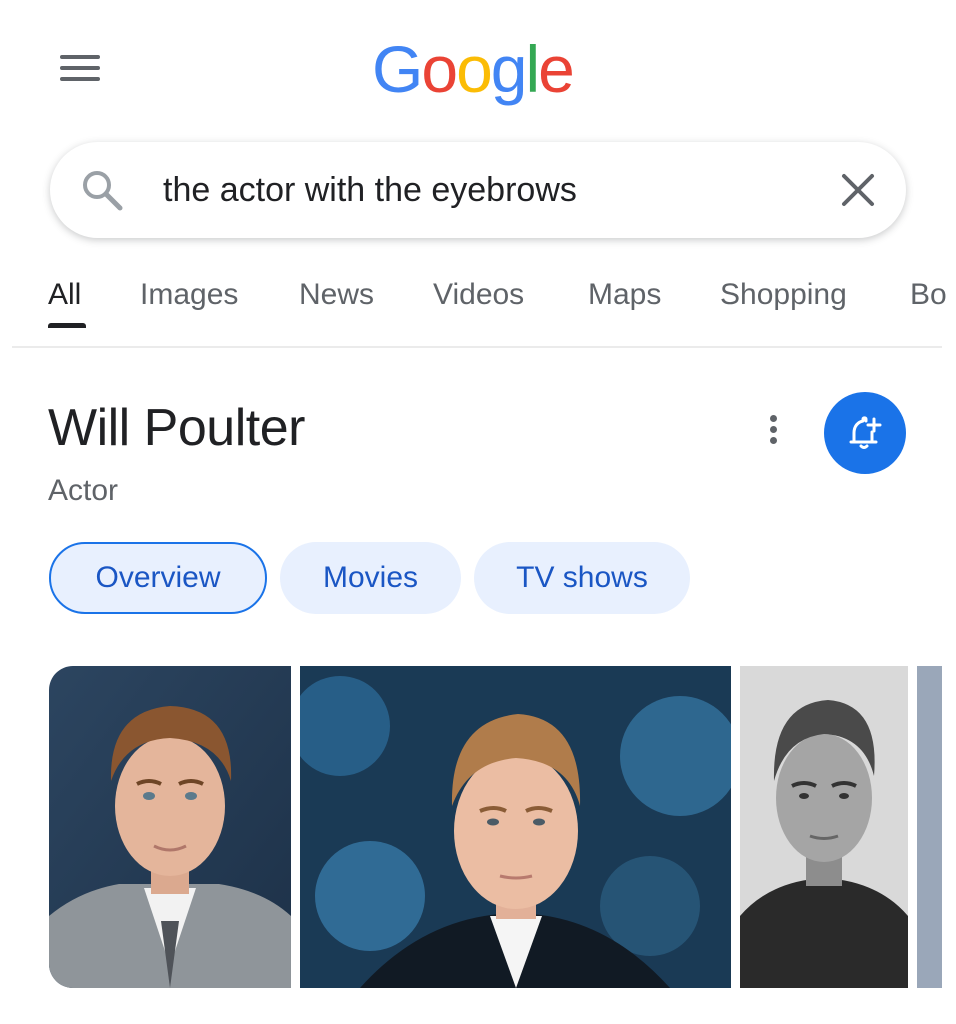 This screenshot has height=1024, width=956. Describe the element at coordinates (556, 69) in the screenshot. I see `logo-letter: e` at that location.